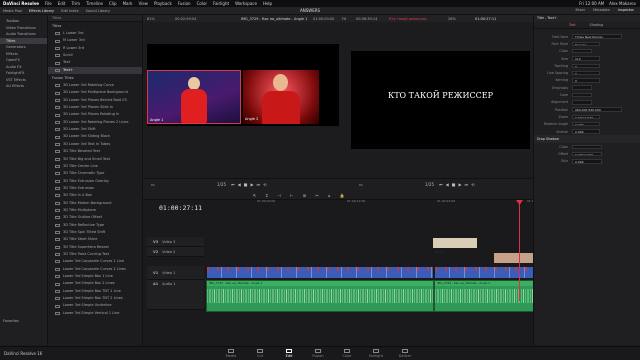 This screenshot has height=360, width=640. I want to click on fusion-title-item: 3D Title Extrusion Overlay, so click(95, 181).